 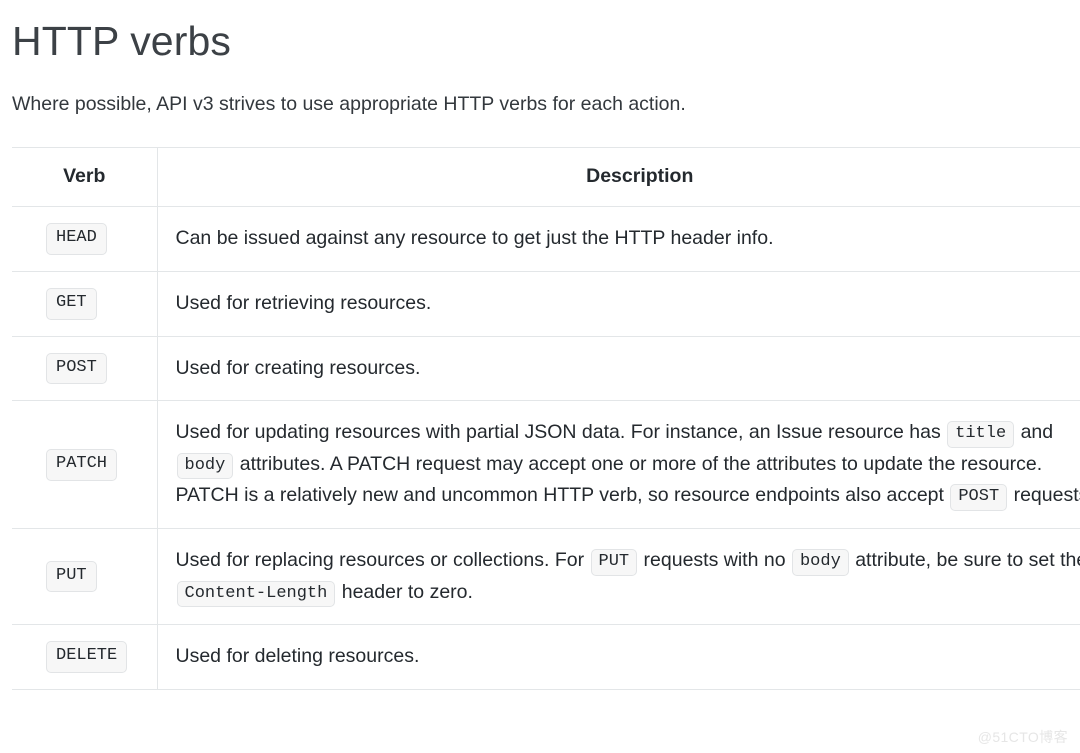 What do you see at coordinates (85, 177) in the screenshot?
I see `column-header-verb: Verb` at bounding box center [85, 177].